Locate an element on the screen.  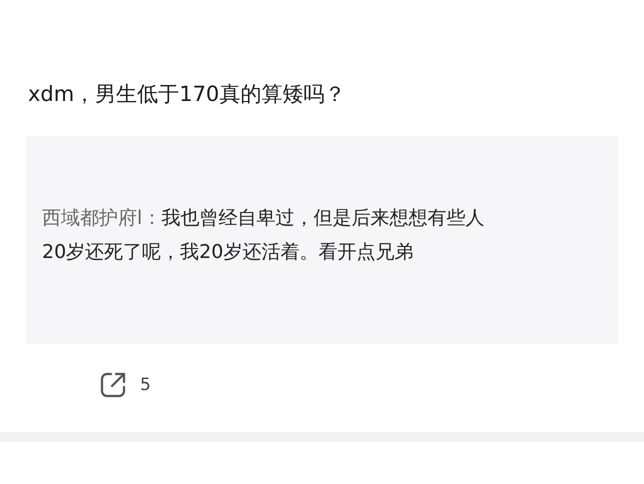
share-icon is located at coordinates (113, 385).